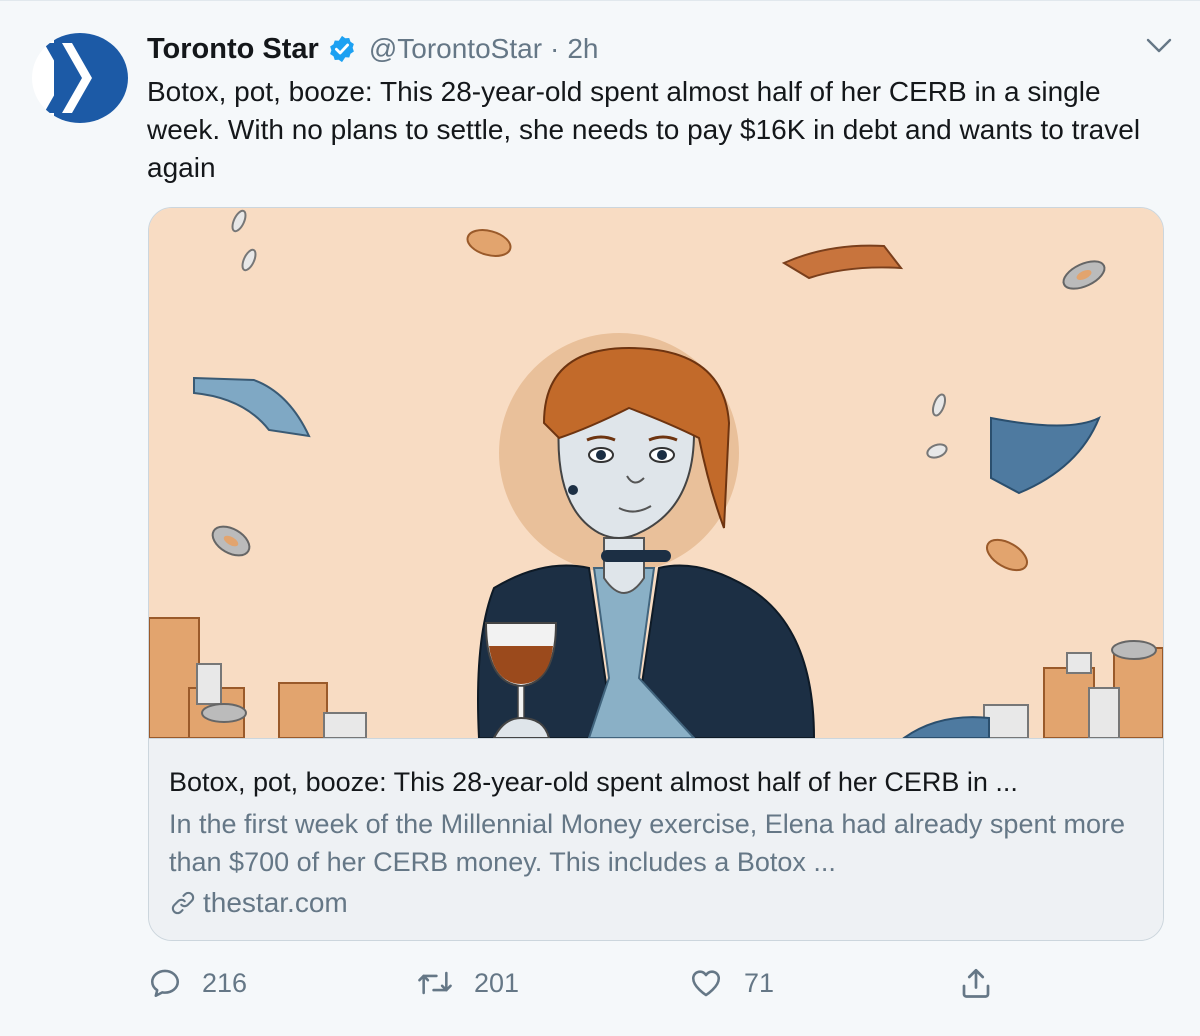 The width and height of the screenshot is (1200, 1036). I want to click on verified-badge-icon, so click(341, 49).